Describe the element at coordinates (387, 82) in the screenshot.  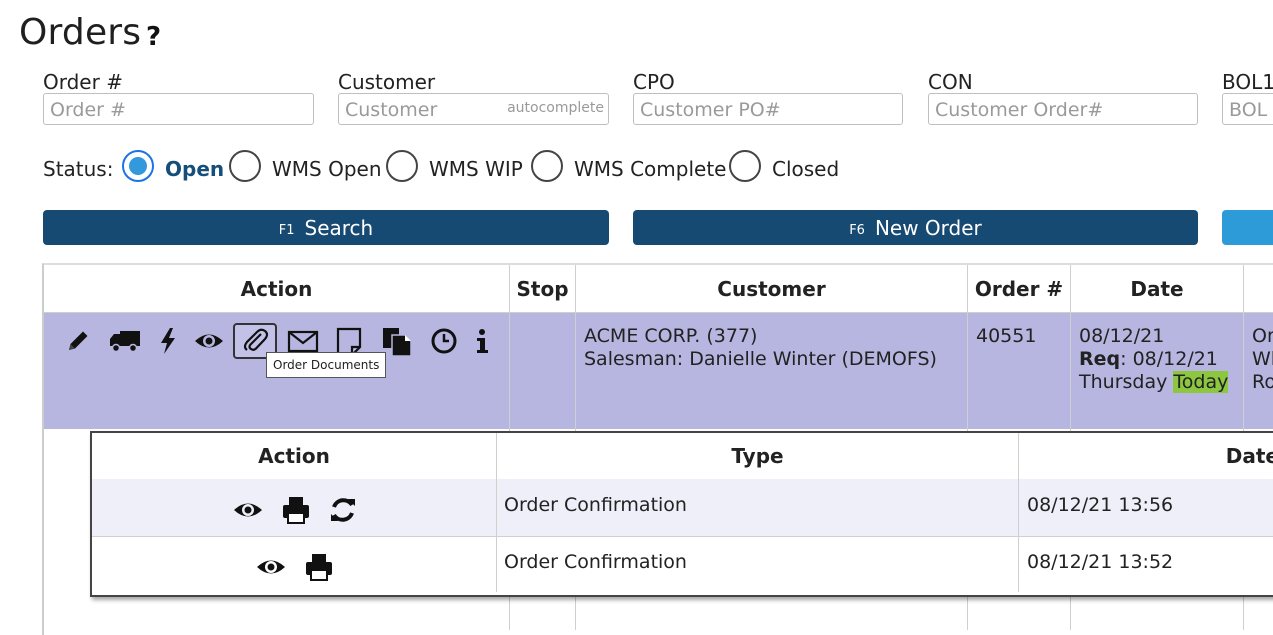
I see `customer-label: Customer` at that location.